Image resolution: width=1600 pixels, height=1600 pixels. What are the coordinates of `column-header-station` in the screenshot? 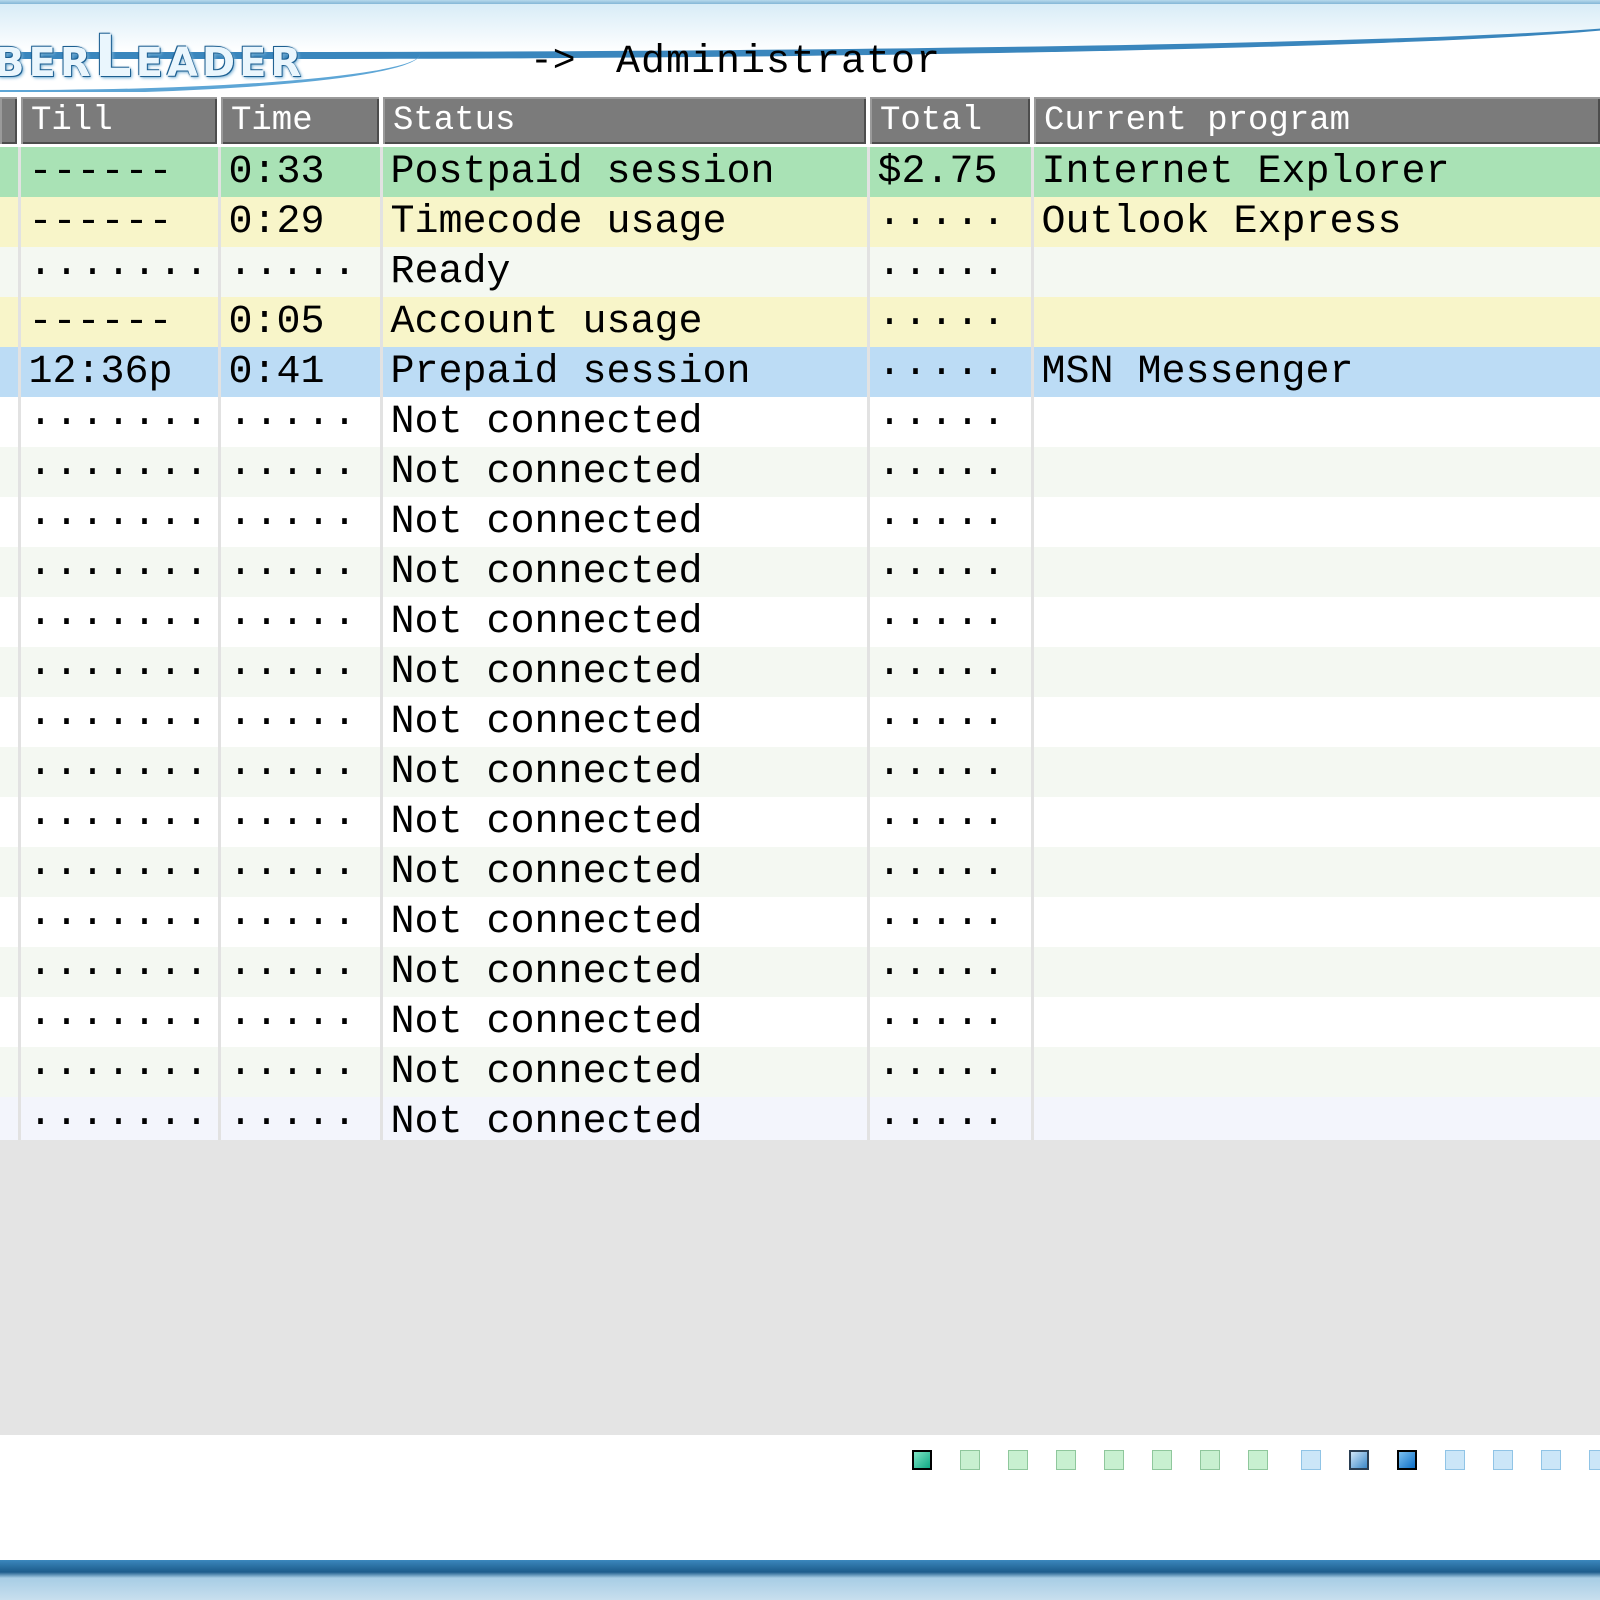 It's located at (9, 122).